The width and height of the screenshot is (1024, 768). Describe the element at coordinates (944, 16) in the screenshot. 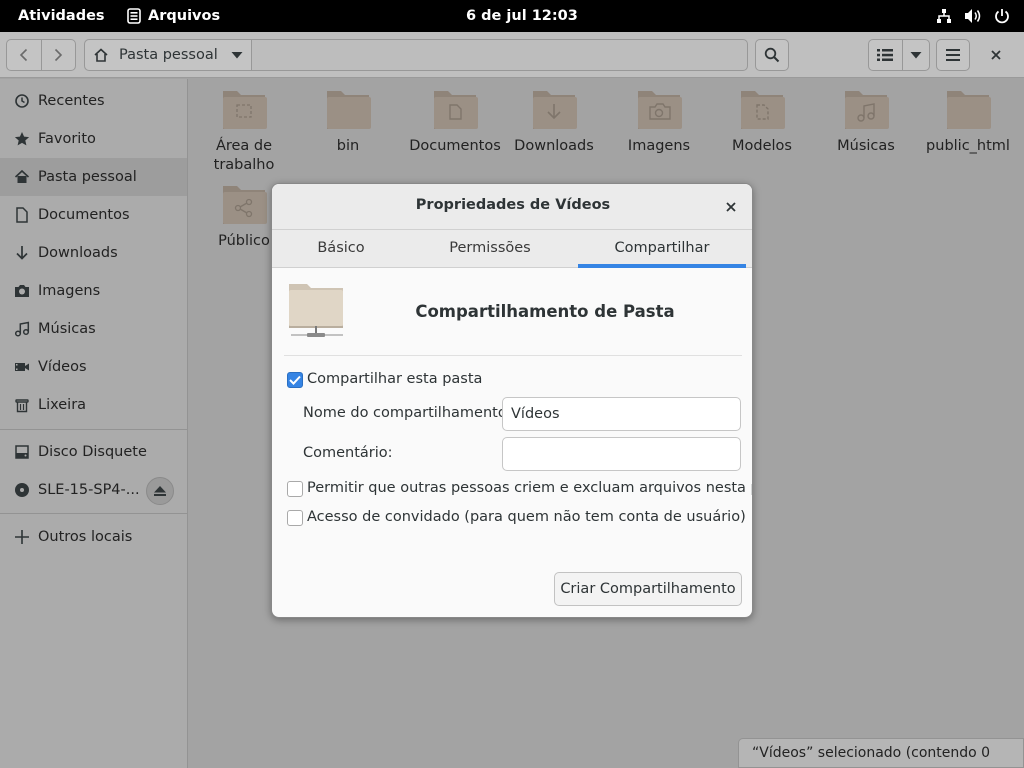

I see `network-icon` at that location.